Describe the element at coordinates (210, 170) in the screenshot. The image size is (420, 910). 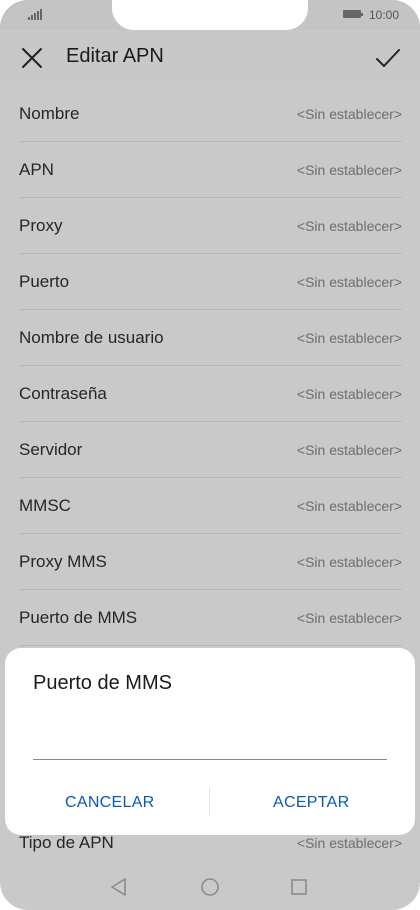
I see `field-row-apn: APN <Sin establecer>` at that location.